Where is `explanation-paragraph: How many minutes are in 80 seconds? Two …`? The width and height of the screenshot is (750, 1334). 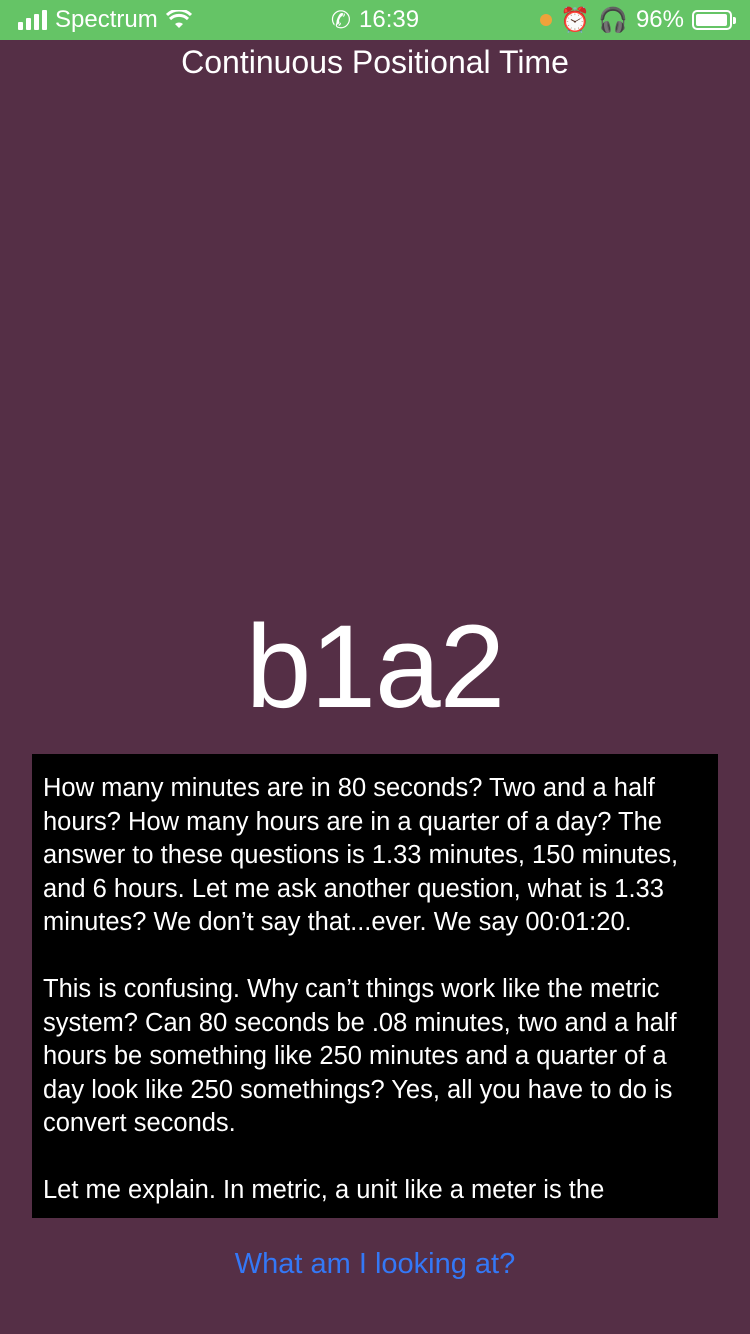
explanation-paragraph: How many minutes are in 80 seconds? Two … is located at coordinates (361, 855).